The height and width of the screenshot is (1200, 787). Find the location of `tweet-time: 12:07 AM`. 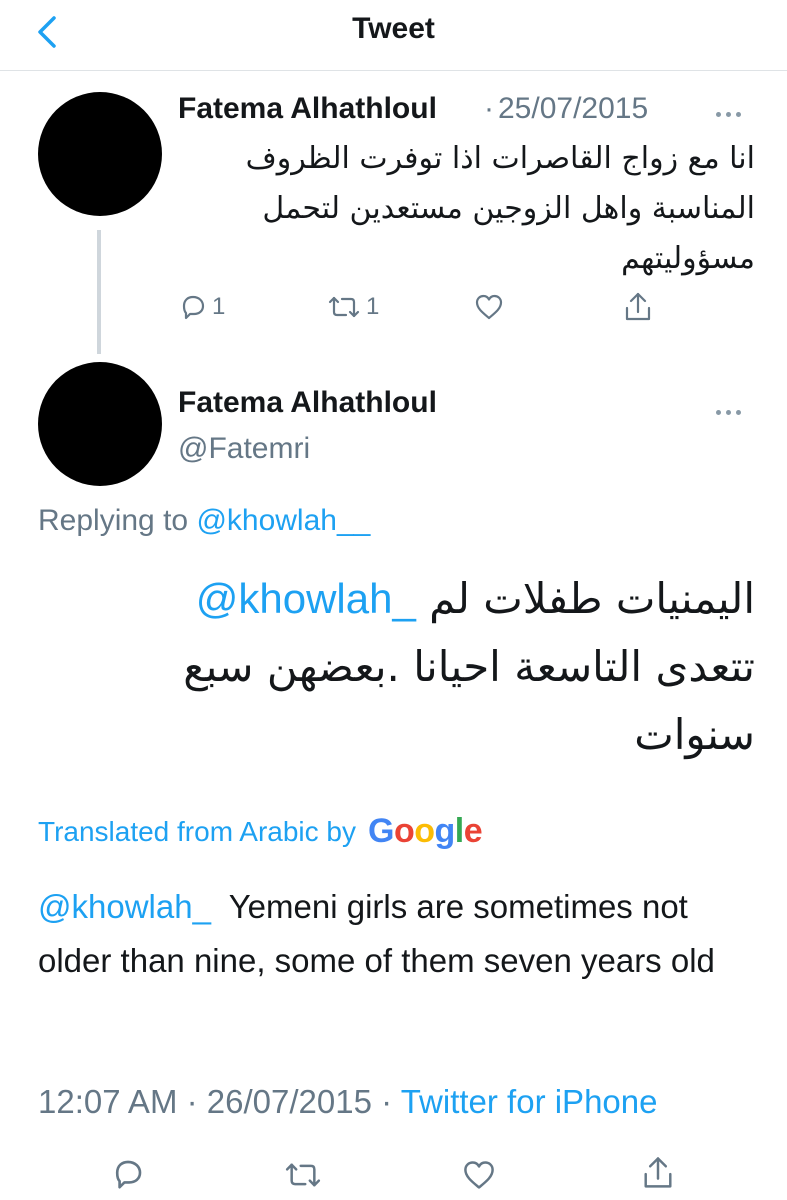

tweet-time: 12:07 AM is located at coordinates (108, 1101).